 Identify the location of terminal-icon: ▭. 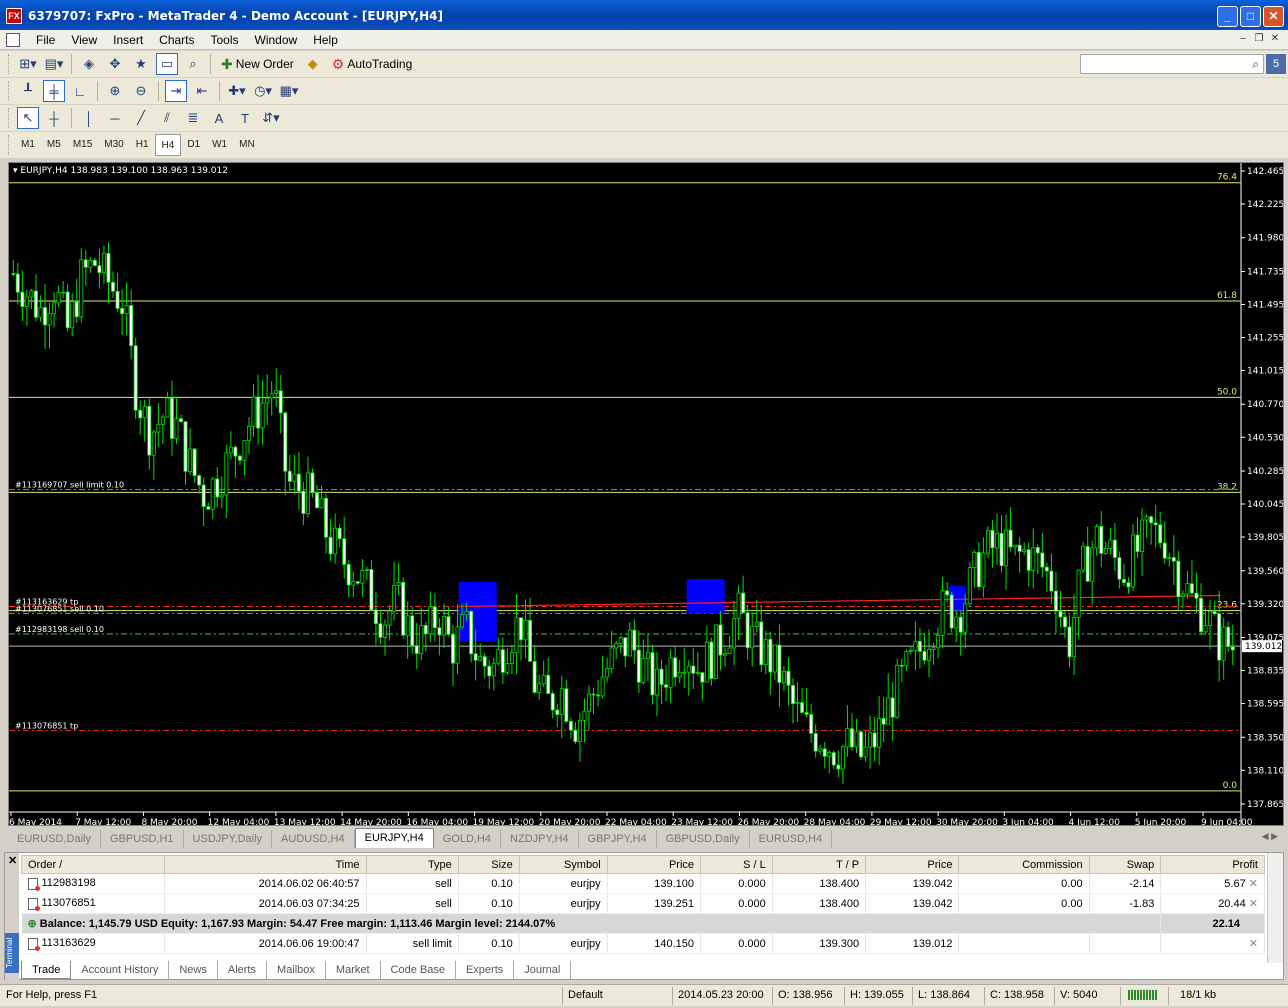
(167, 64).